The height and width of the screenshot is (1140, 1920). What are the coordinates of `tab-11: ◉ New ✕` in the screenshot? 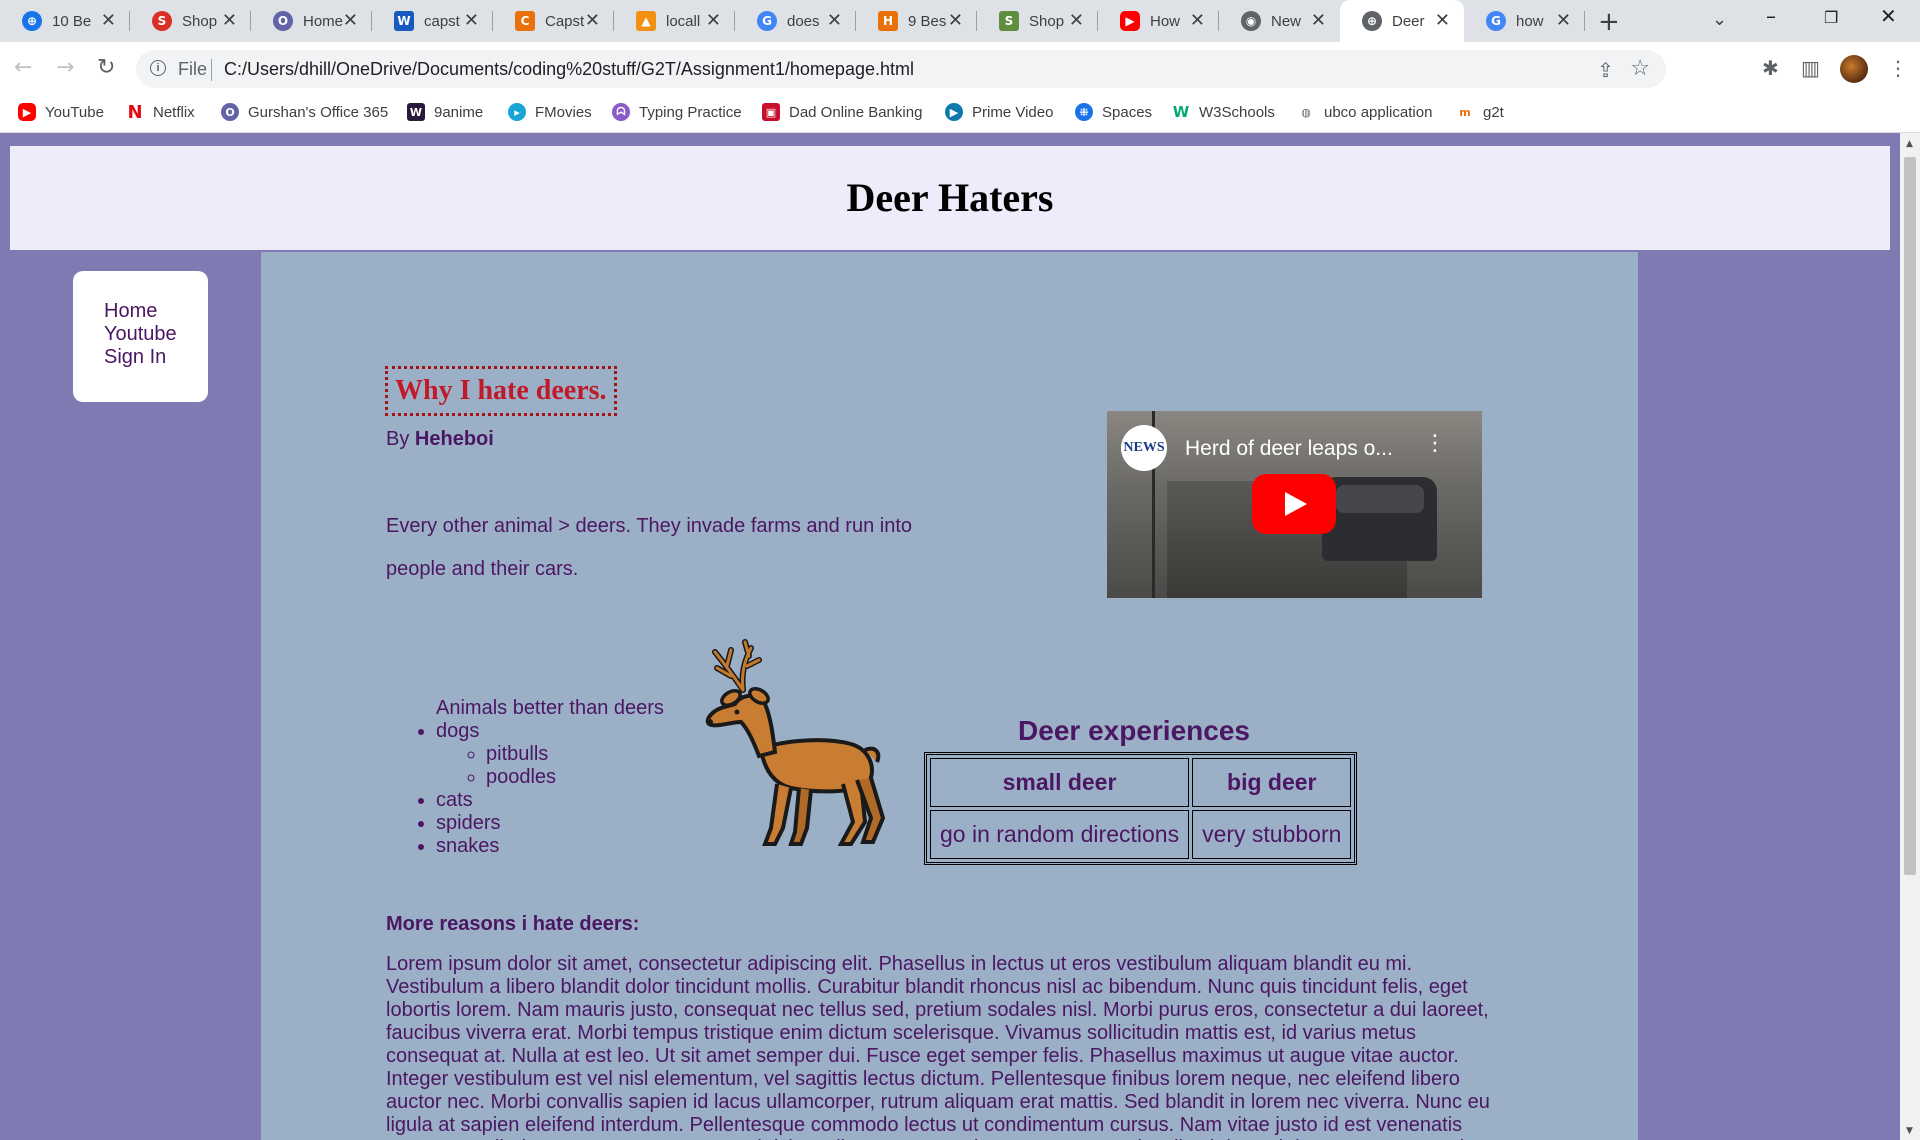 It's located at (1279, 21).